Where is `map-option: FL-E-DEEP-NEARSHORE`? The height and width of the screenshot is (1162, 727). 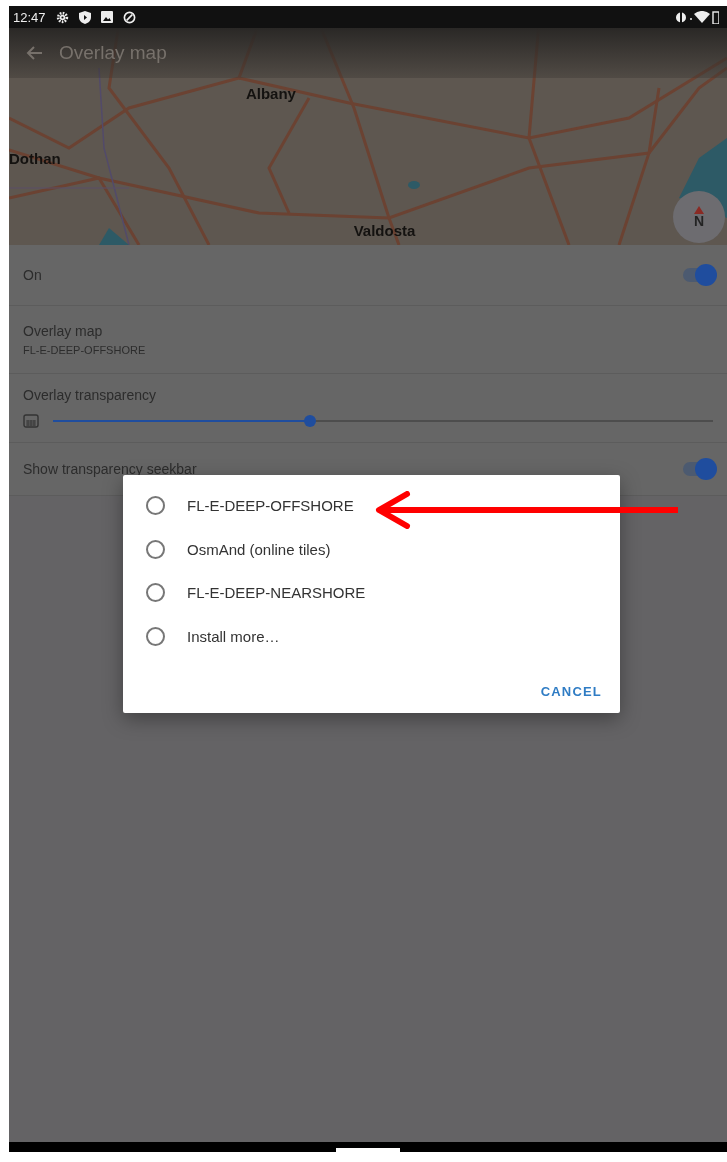 map-option: FL-E-DEEP-NEARSHORE is located at coordinates (371, 593).